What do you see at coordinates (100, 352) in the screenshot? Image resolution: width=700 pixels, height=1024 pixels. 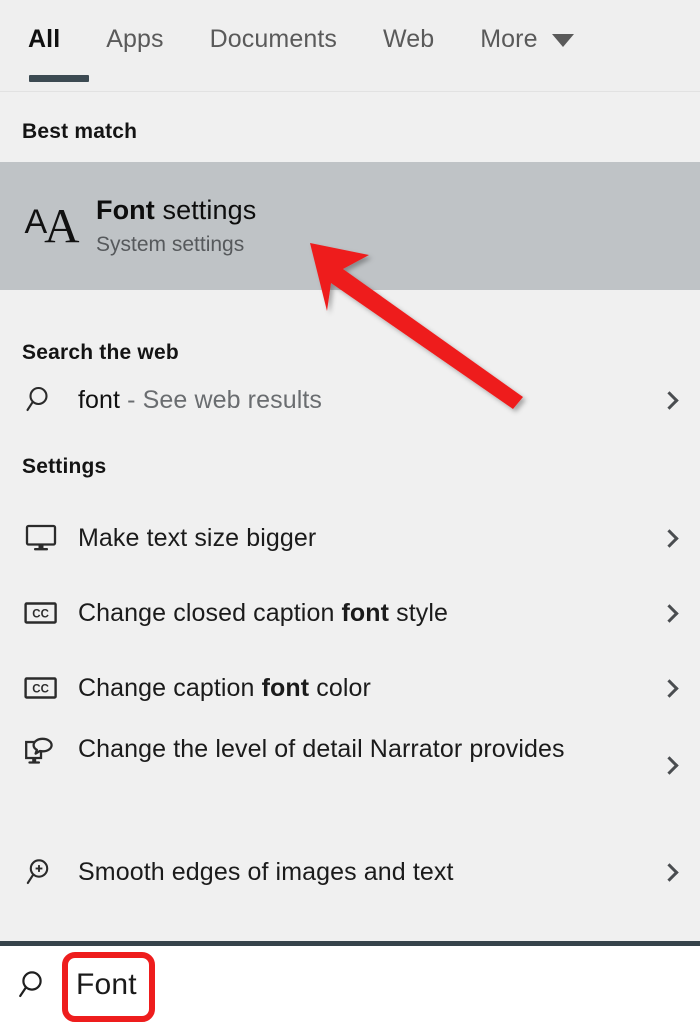 I see `section-header-search-the-web: Search the web` at bounding box center [100, 352].